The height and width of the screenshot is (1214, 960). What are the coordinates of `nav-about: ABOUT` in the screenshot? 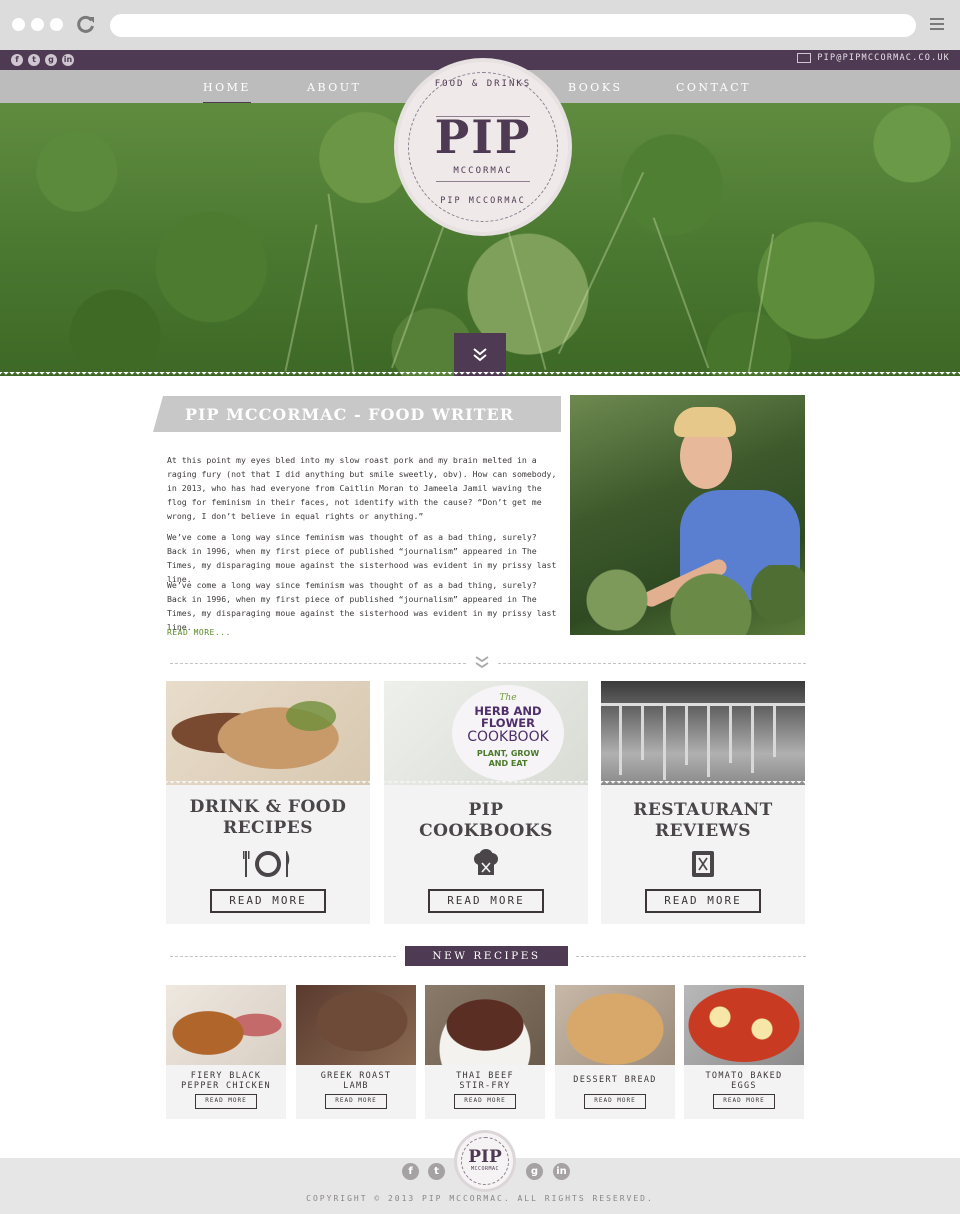 It's located at (334, 87).